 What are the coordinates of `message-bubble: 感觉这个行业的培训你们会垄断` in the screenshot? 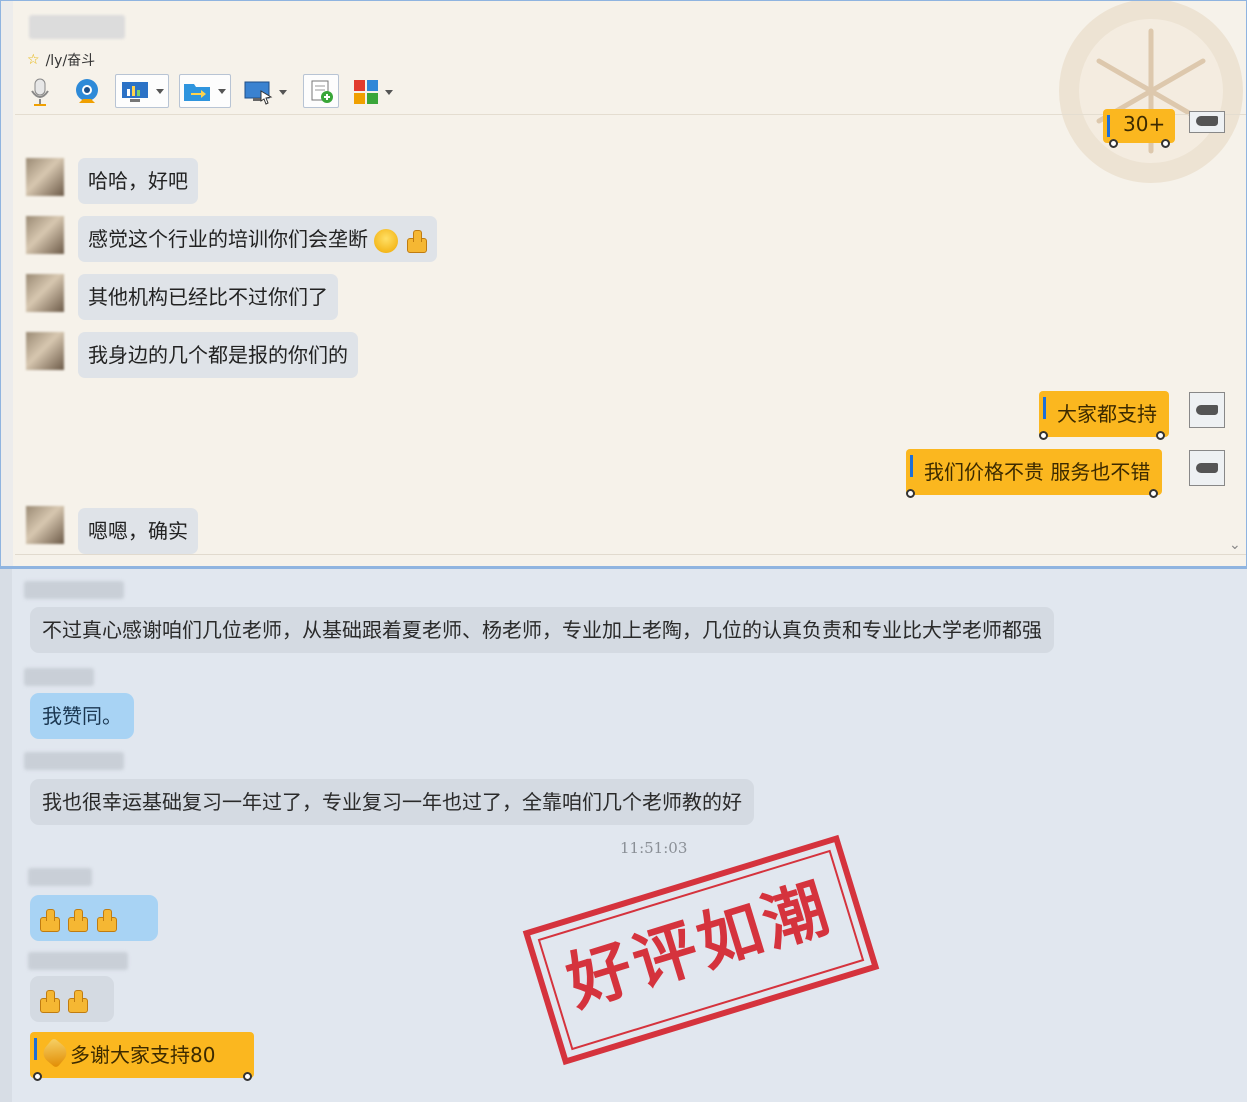 It's located at (257, 239).